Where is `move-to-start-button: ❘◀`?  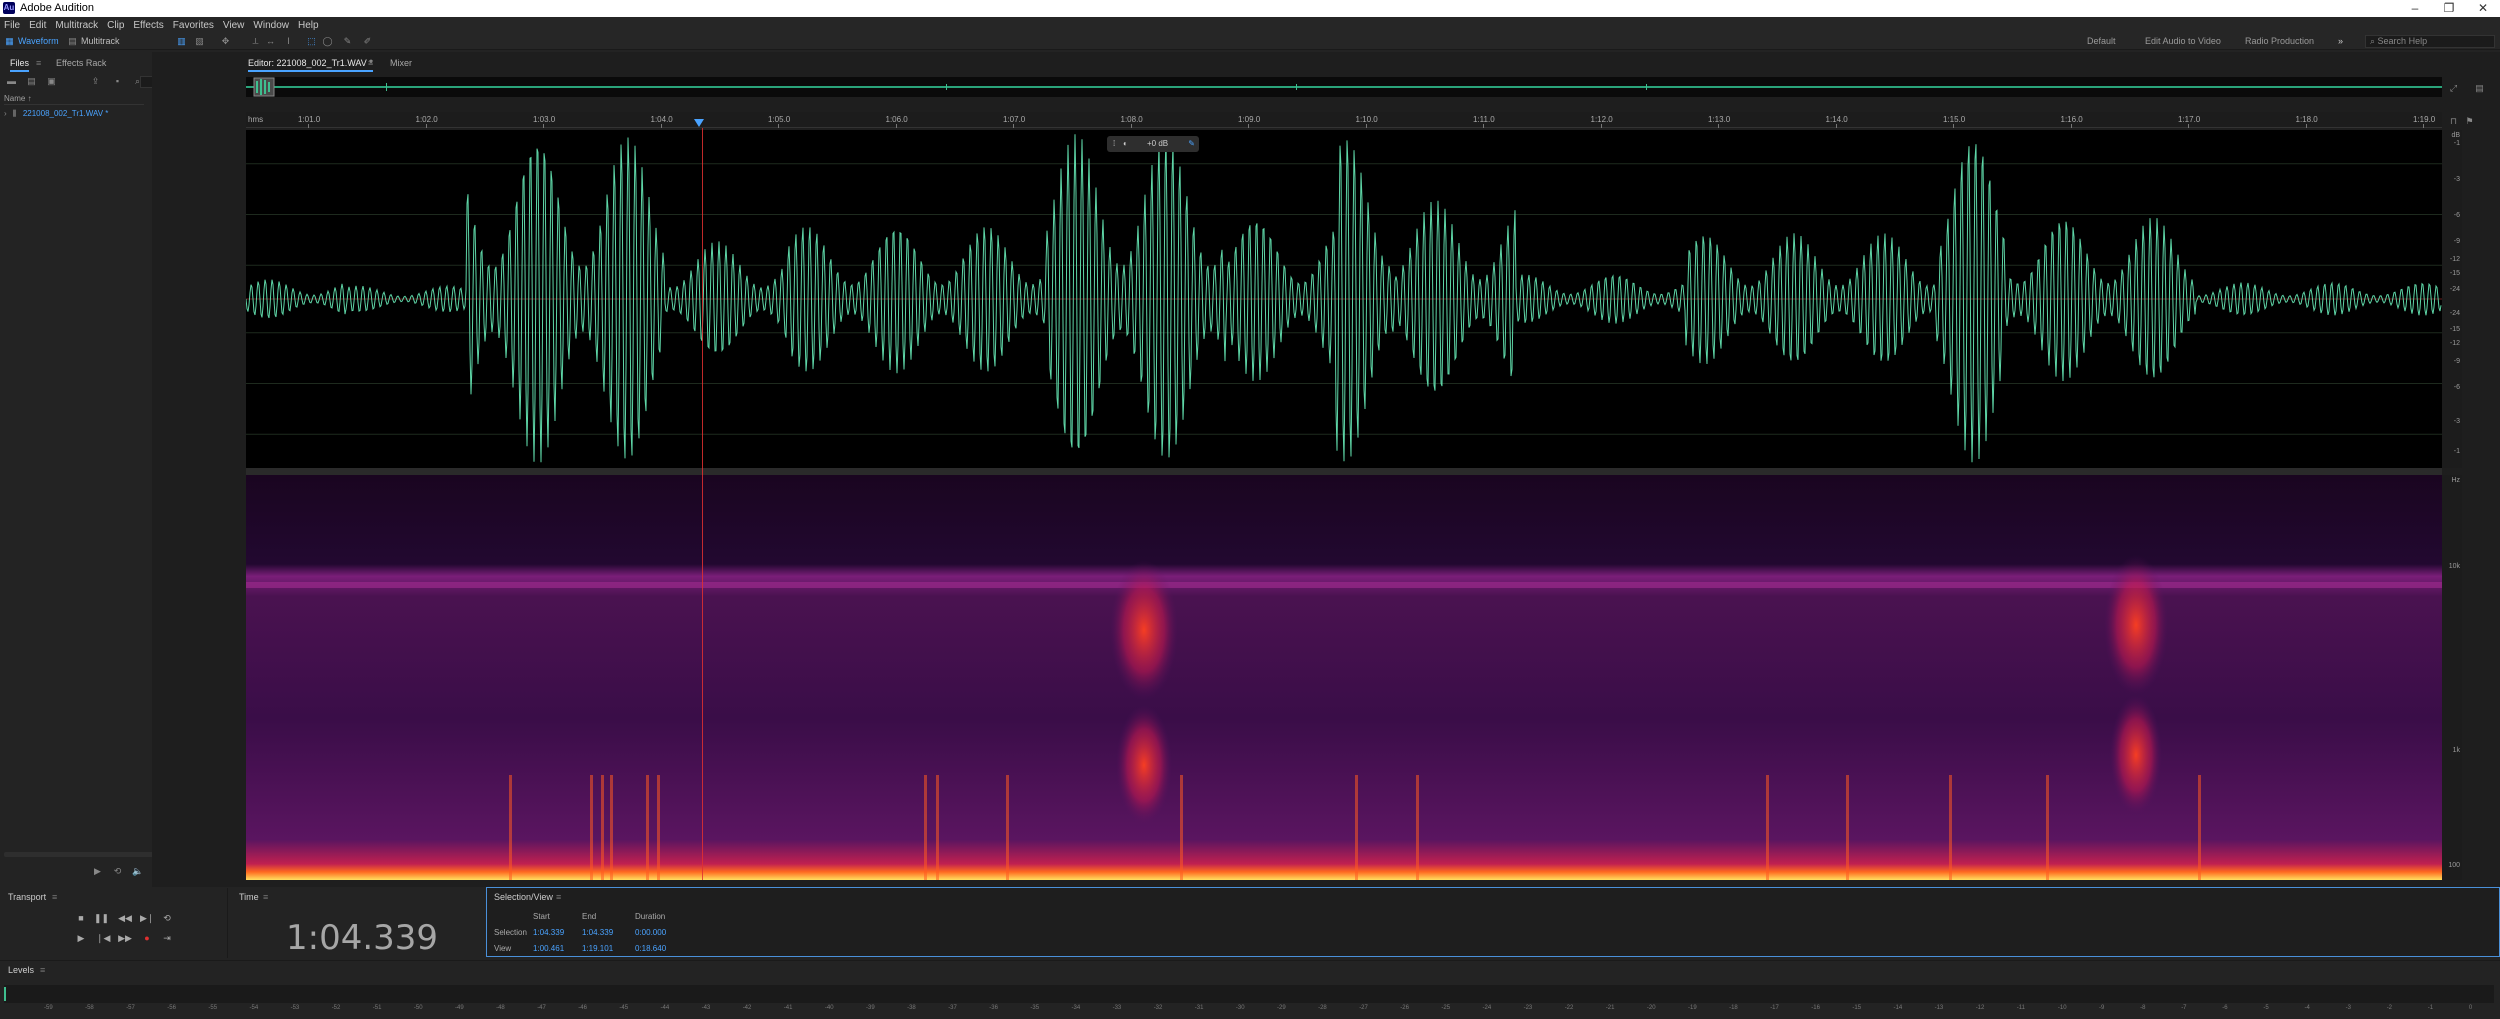 move-to-start-button: ❘◀ is located at coordinates (103, 938).